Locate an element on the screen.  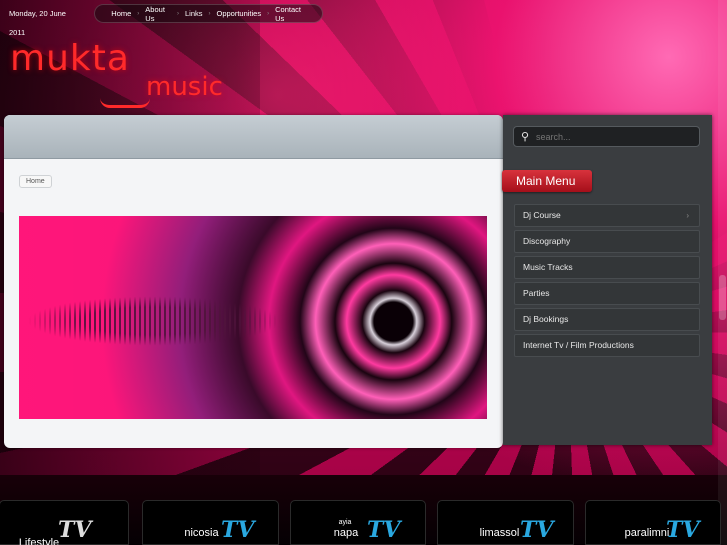
banner-waveform is located at coordinates (169, 321).